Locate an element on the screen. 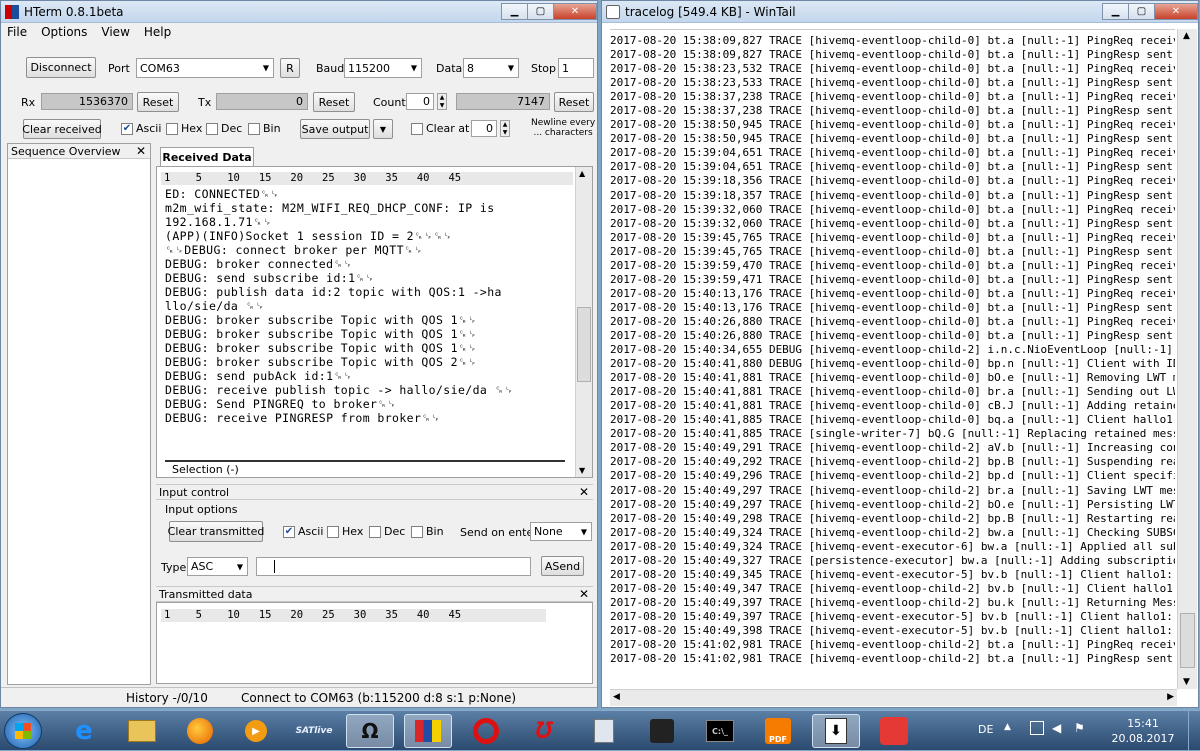  clock-date: 20.08.2017 is located at coordinates (1143, 738).